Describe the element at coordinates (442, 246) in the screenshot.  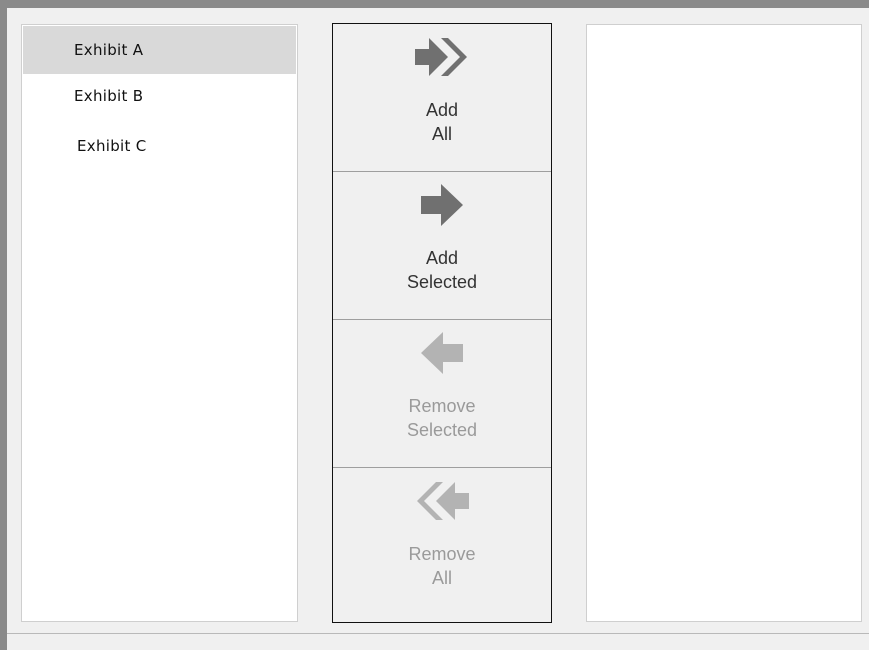
I see `add-selected-button: Add Selected` at that location.